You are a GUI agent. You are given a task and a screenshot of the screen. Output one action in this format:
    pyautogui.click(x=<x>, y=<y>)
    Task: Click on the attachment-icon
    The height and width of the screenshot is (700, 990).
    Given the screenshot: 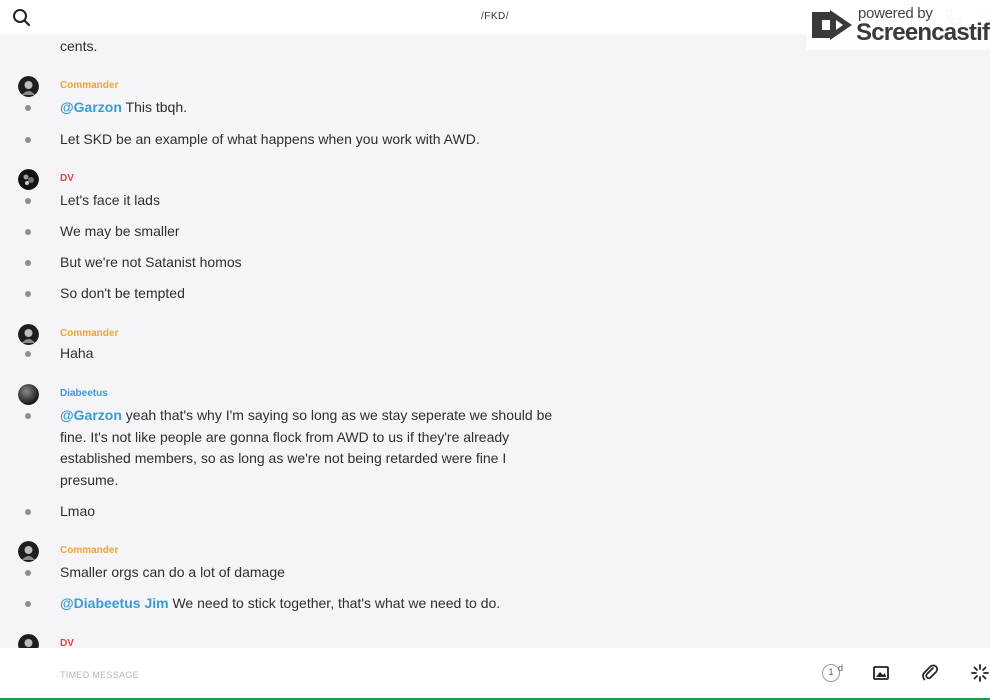 What is the action you would take?
    pyautogui.click(x=931, y=674)
    